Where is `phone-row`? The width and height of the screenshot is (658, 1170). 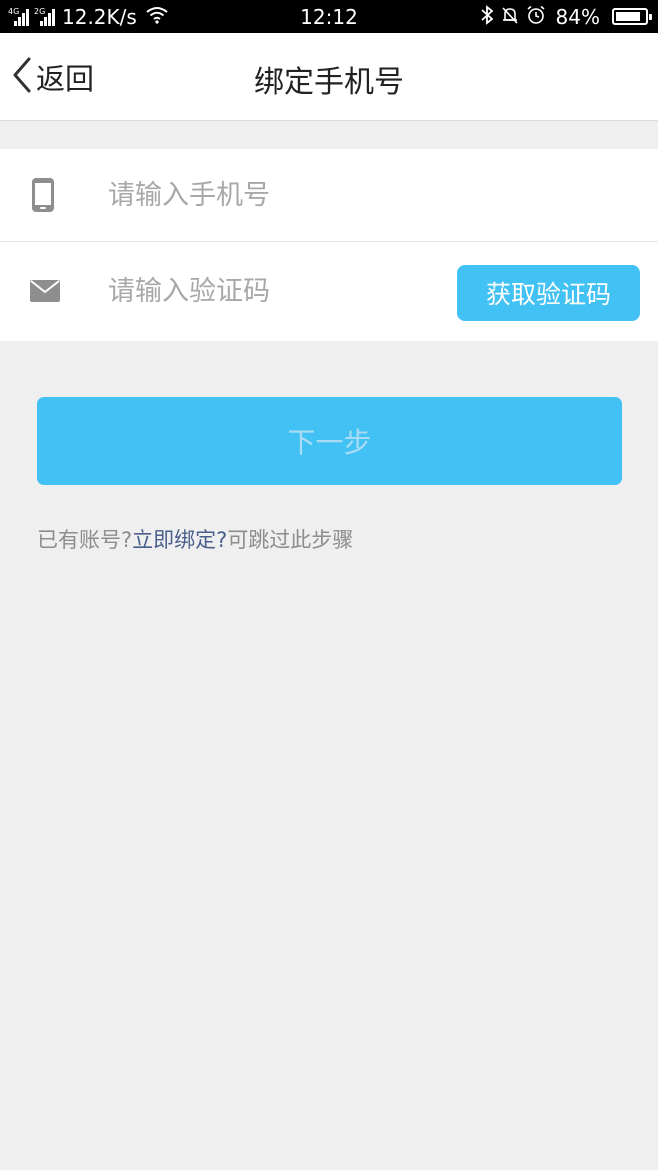
phone-row is located at coordinates (329, 195).